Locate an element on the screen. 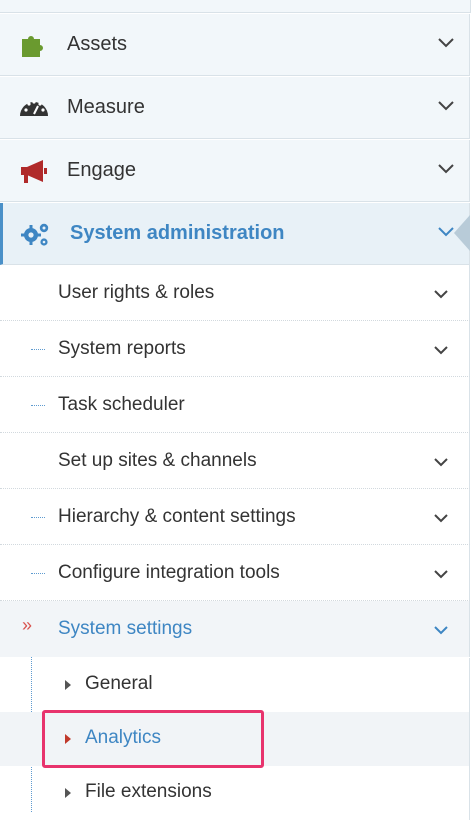 The width and height of the screenshot is (474, 820). sub-item-label: System settings is located at coordinates (125, 628).